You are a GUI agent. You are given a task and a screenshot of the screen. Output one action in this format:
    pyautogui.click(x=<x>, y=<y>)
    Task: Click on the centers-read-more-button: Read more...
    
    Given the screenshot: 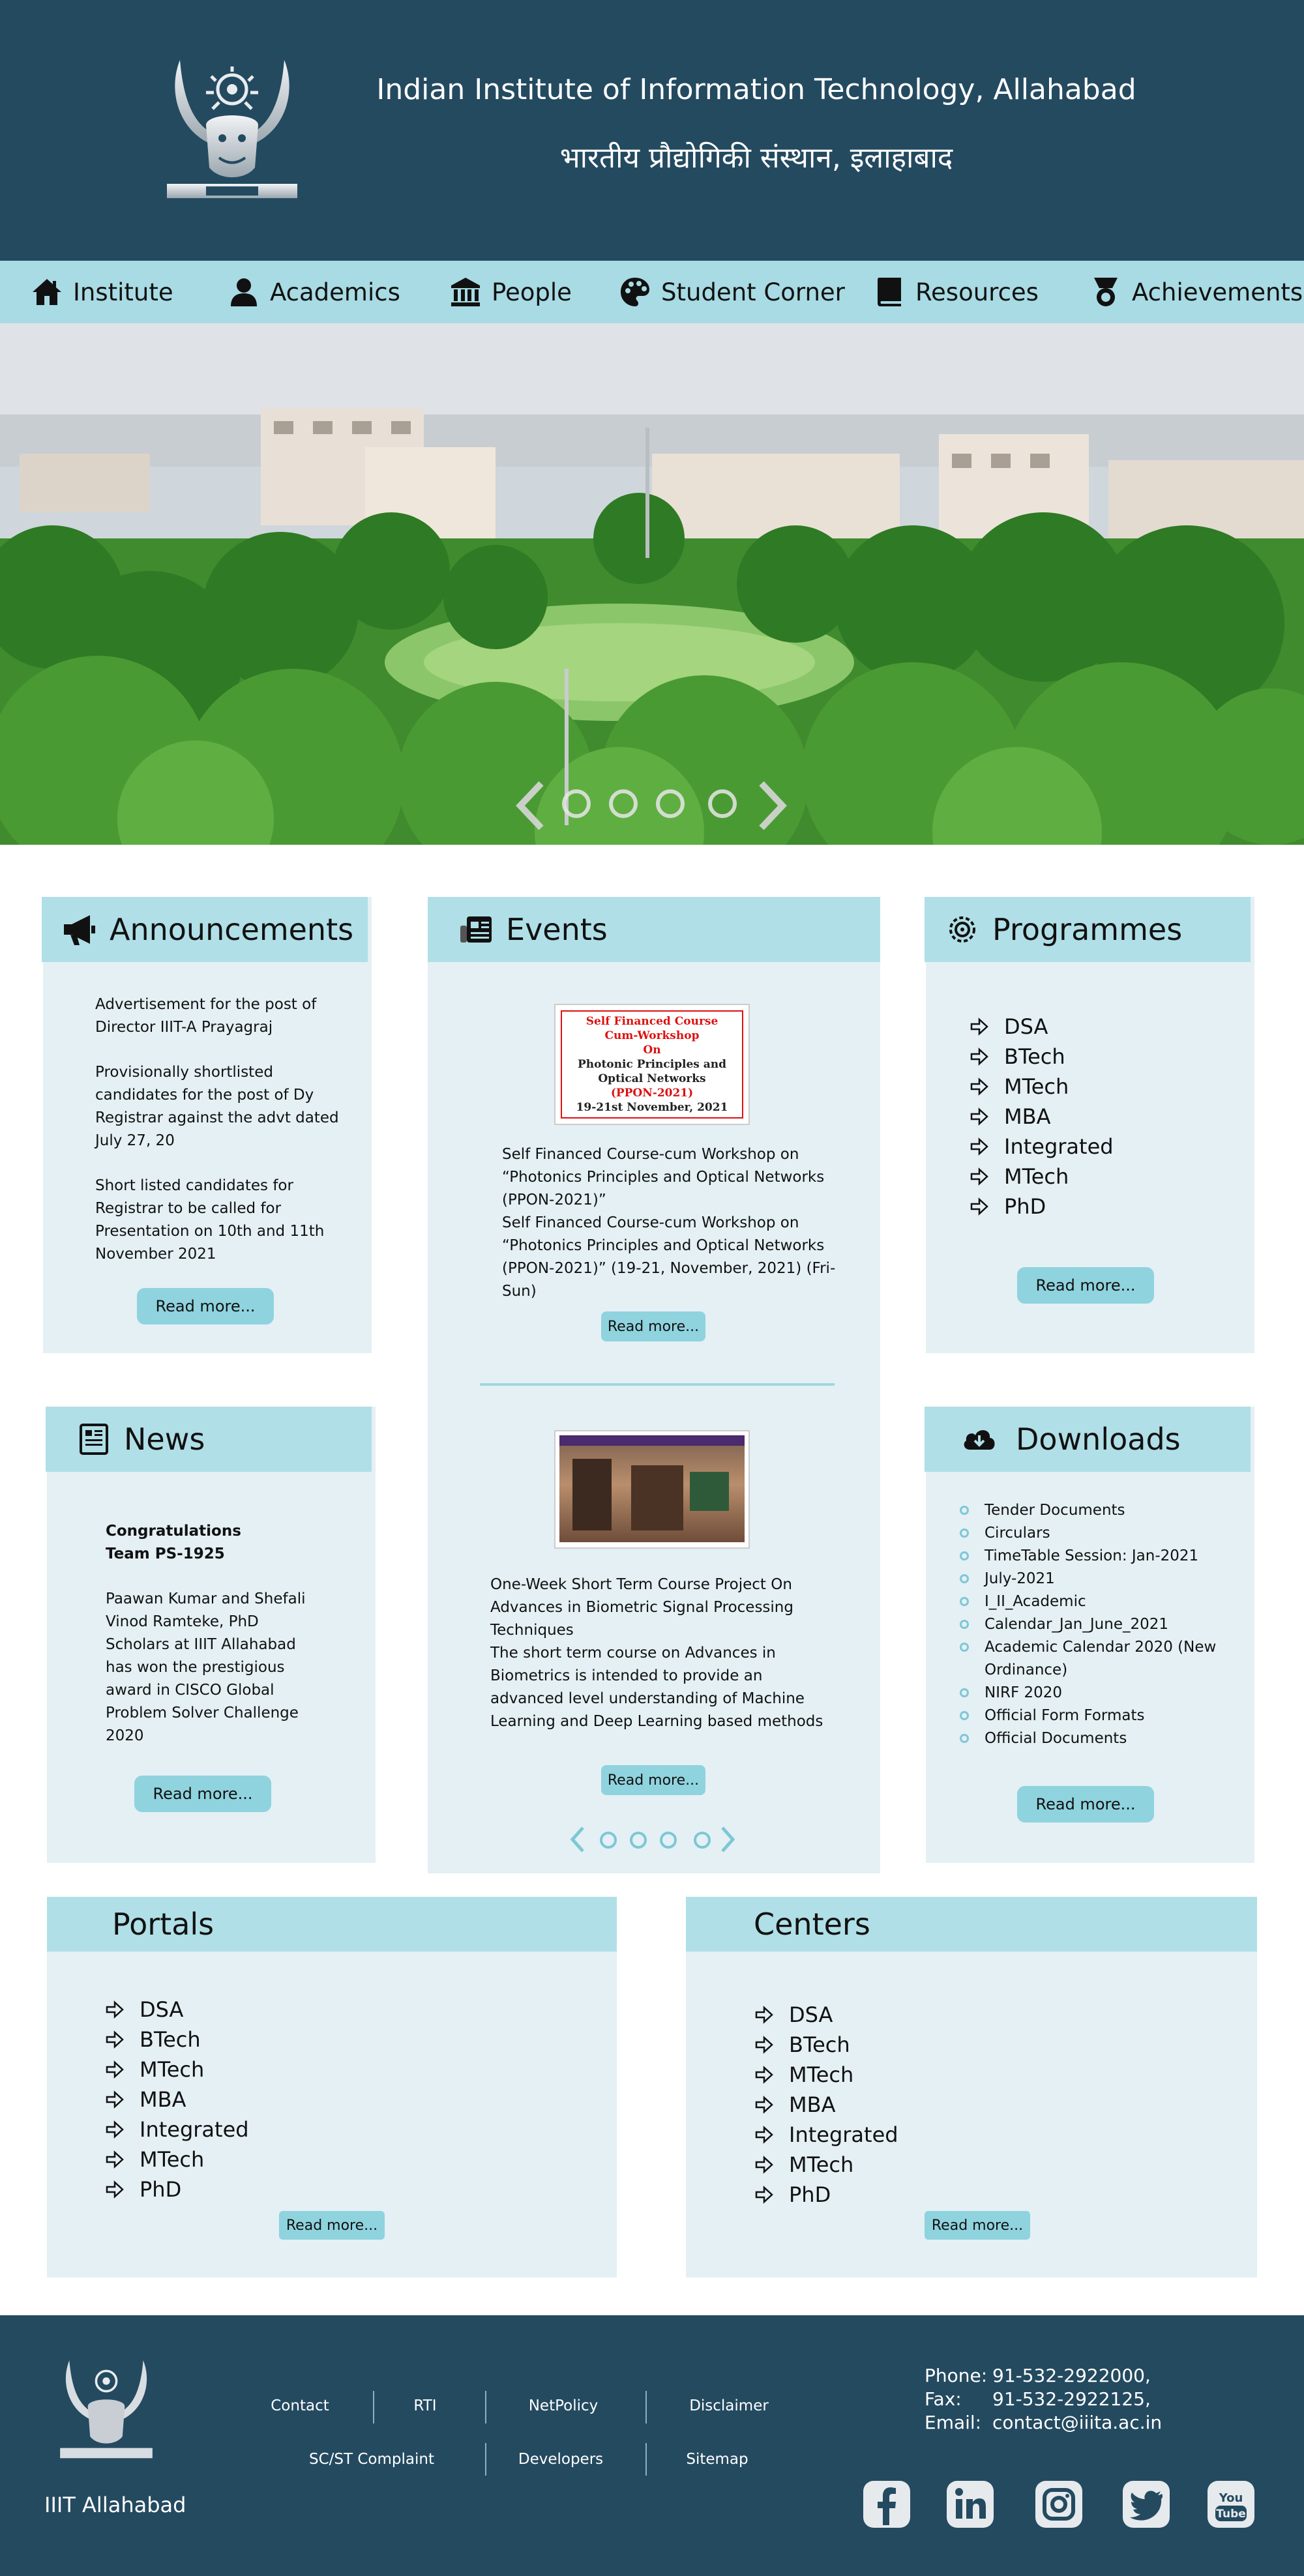 What is the action you would take?
    pyautogui.click(x=978, y=2225)
    